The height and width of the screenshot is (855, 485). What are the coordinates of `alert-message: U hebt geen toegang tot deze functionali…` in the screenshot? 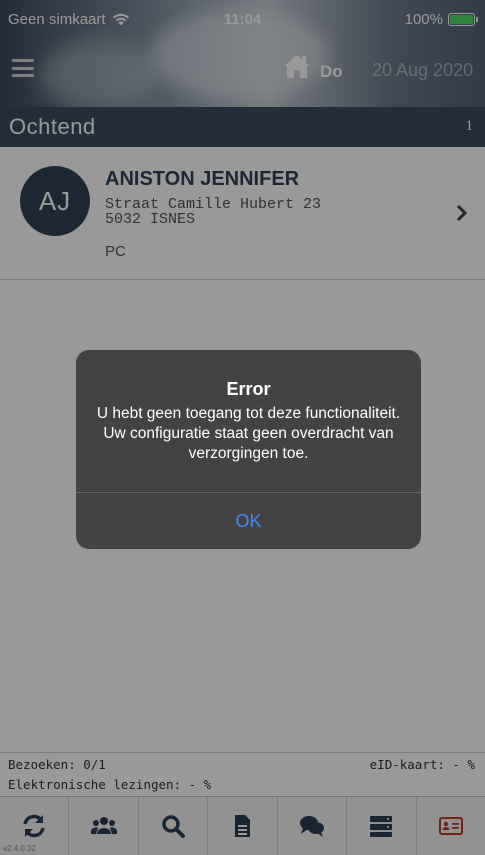 It's located at (248, 433).